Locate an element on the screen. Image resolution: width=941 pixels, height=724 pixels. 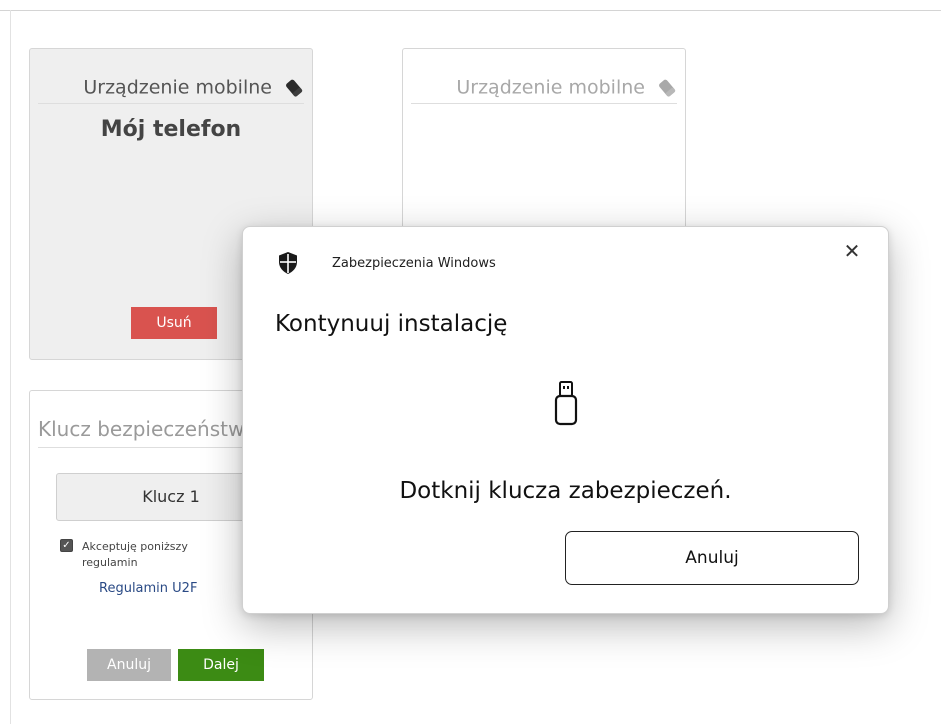
next-button: Dalej is located at coordinates (221, 665).